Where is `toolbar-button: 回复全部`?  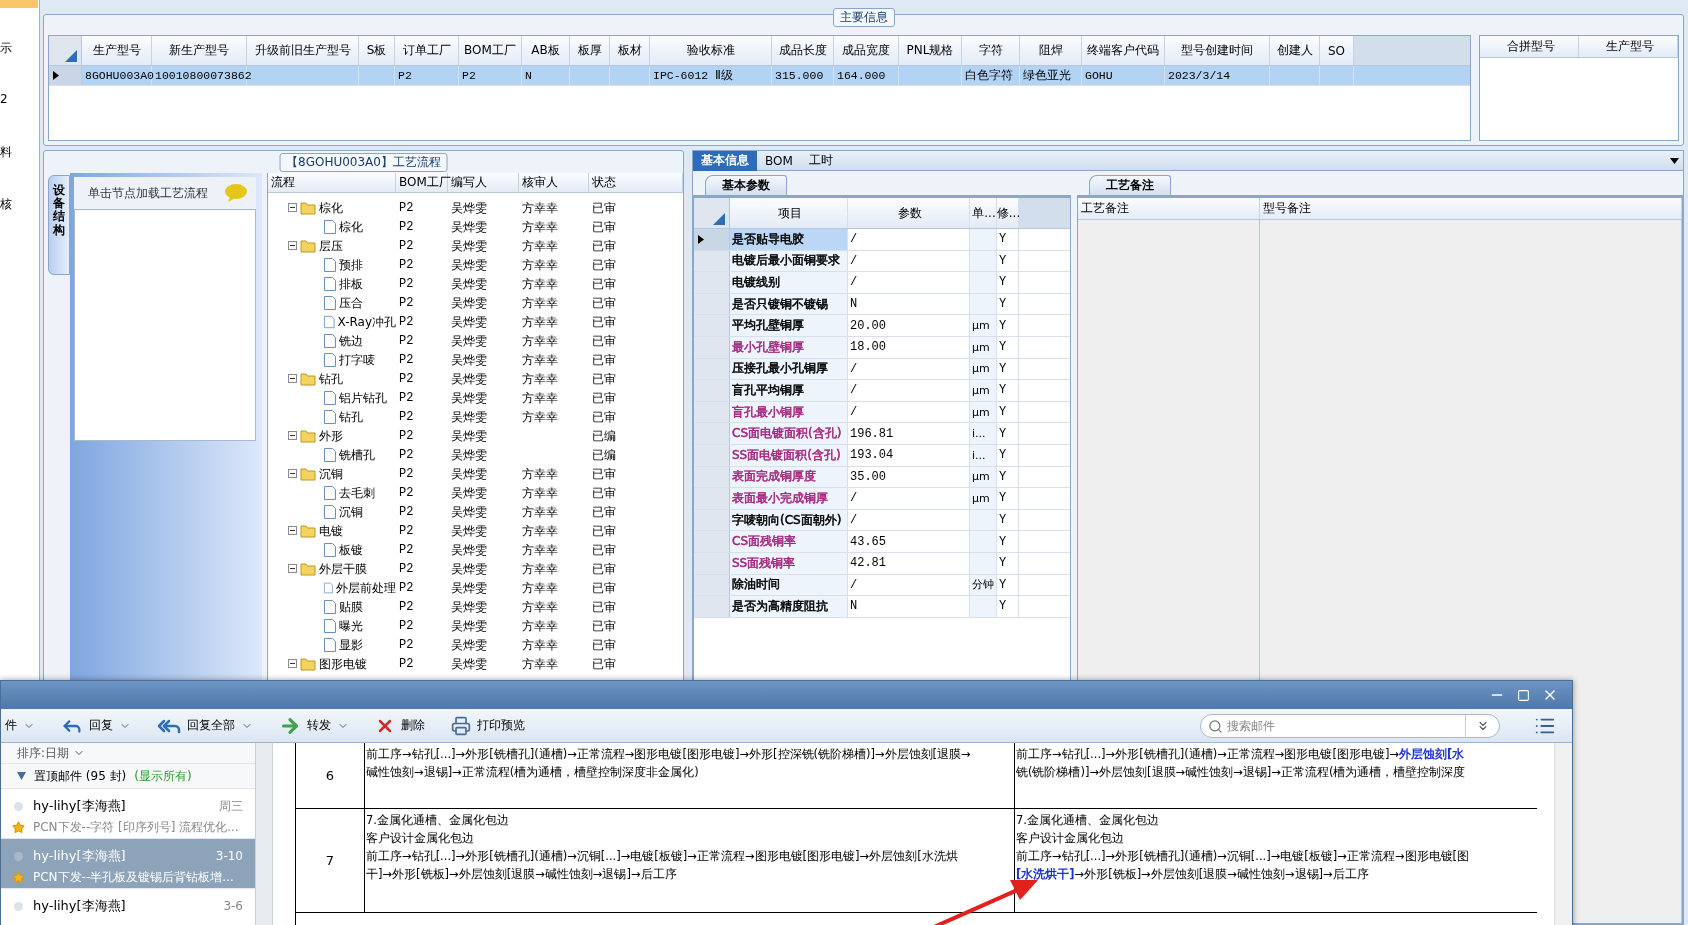
toolbar-button: 回复全部 is located at coordinates (205, 725).